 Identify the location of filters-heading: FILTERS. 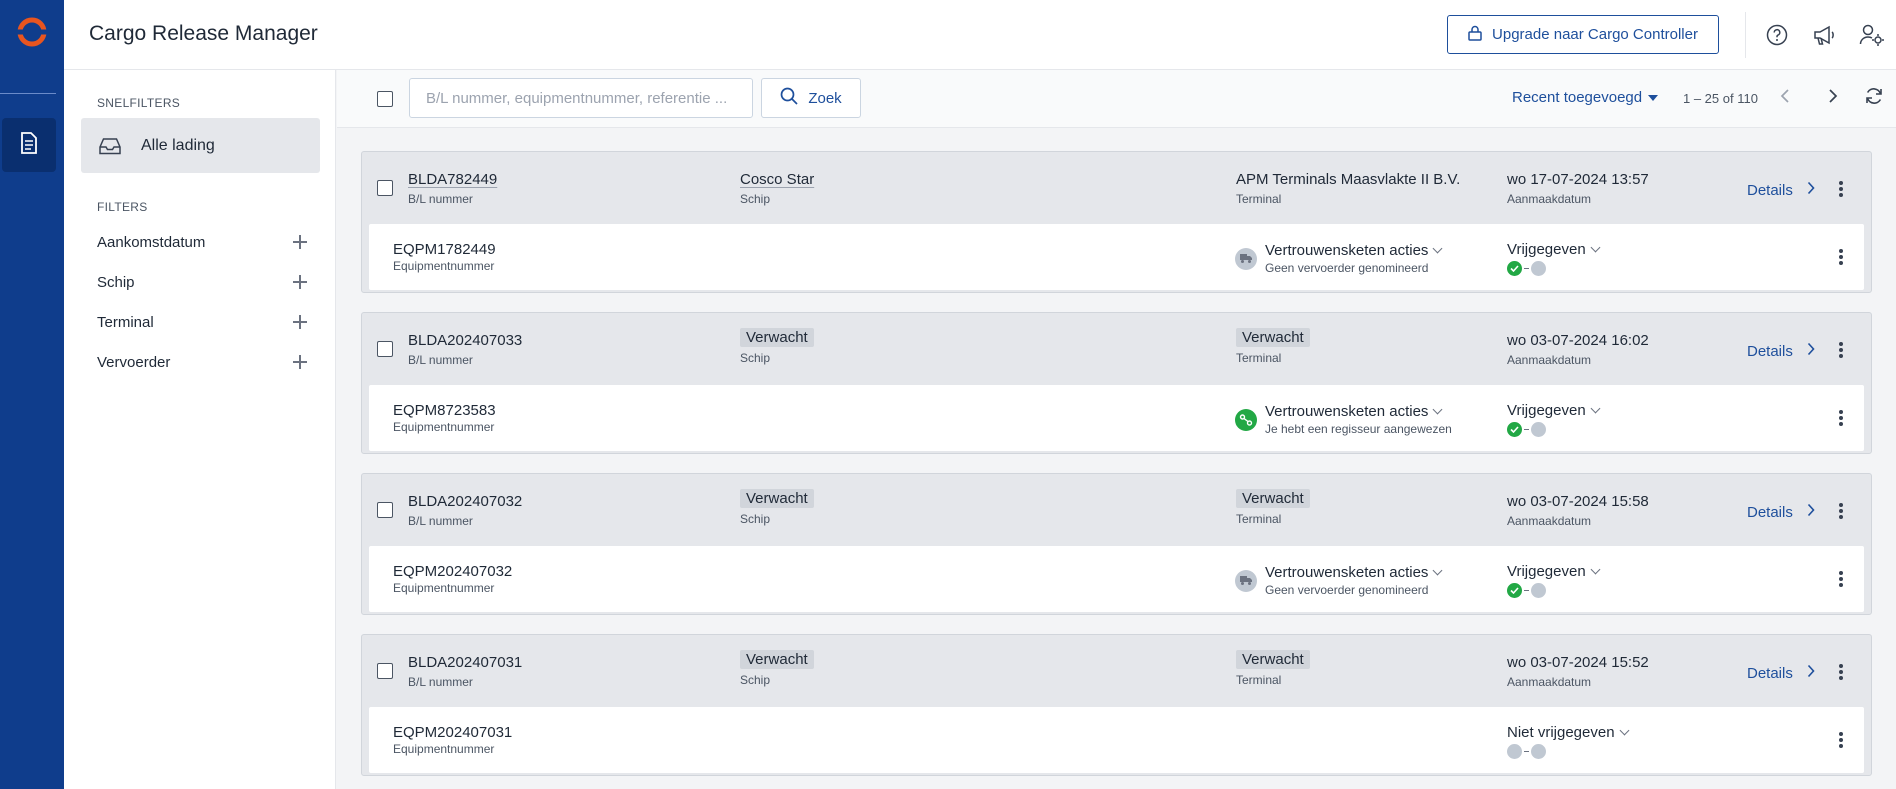
(122, 207).